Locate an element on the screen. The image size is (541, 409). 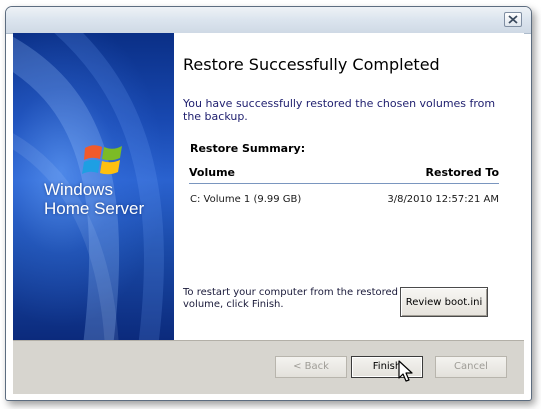
close-button is located at coordinates (513, 19).